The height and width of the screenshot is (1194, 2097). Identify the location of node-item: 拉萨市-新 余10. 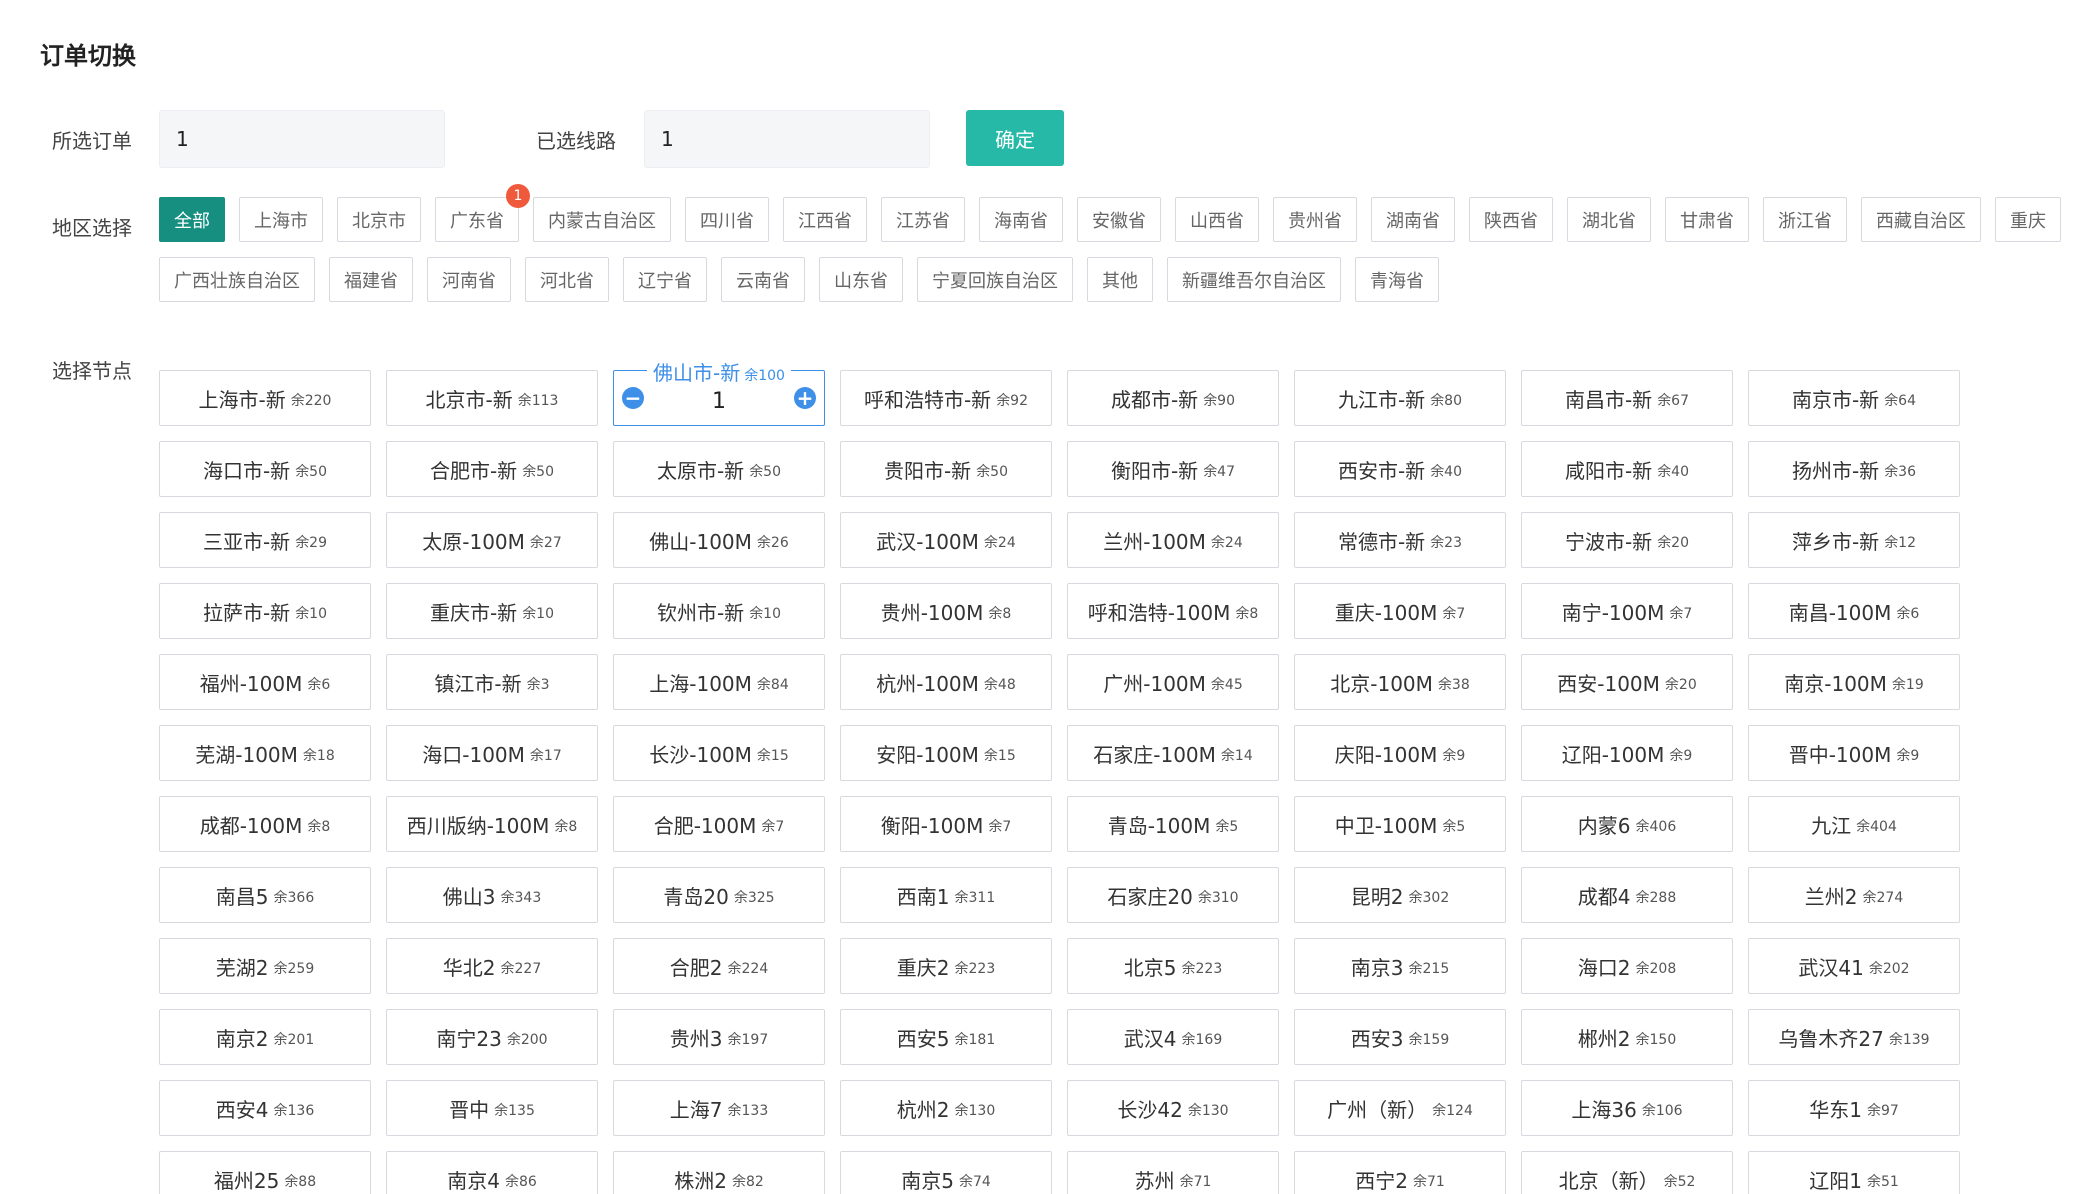
(265, 611).